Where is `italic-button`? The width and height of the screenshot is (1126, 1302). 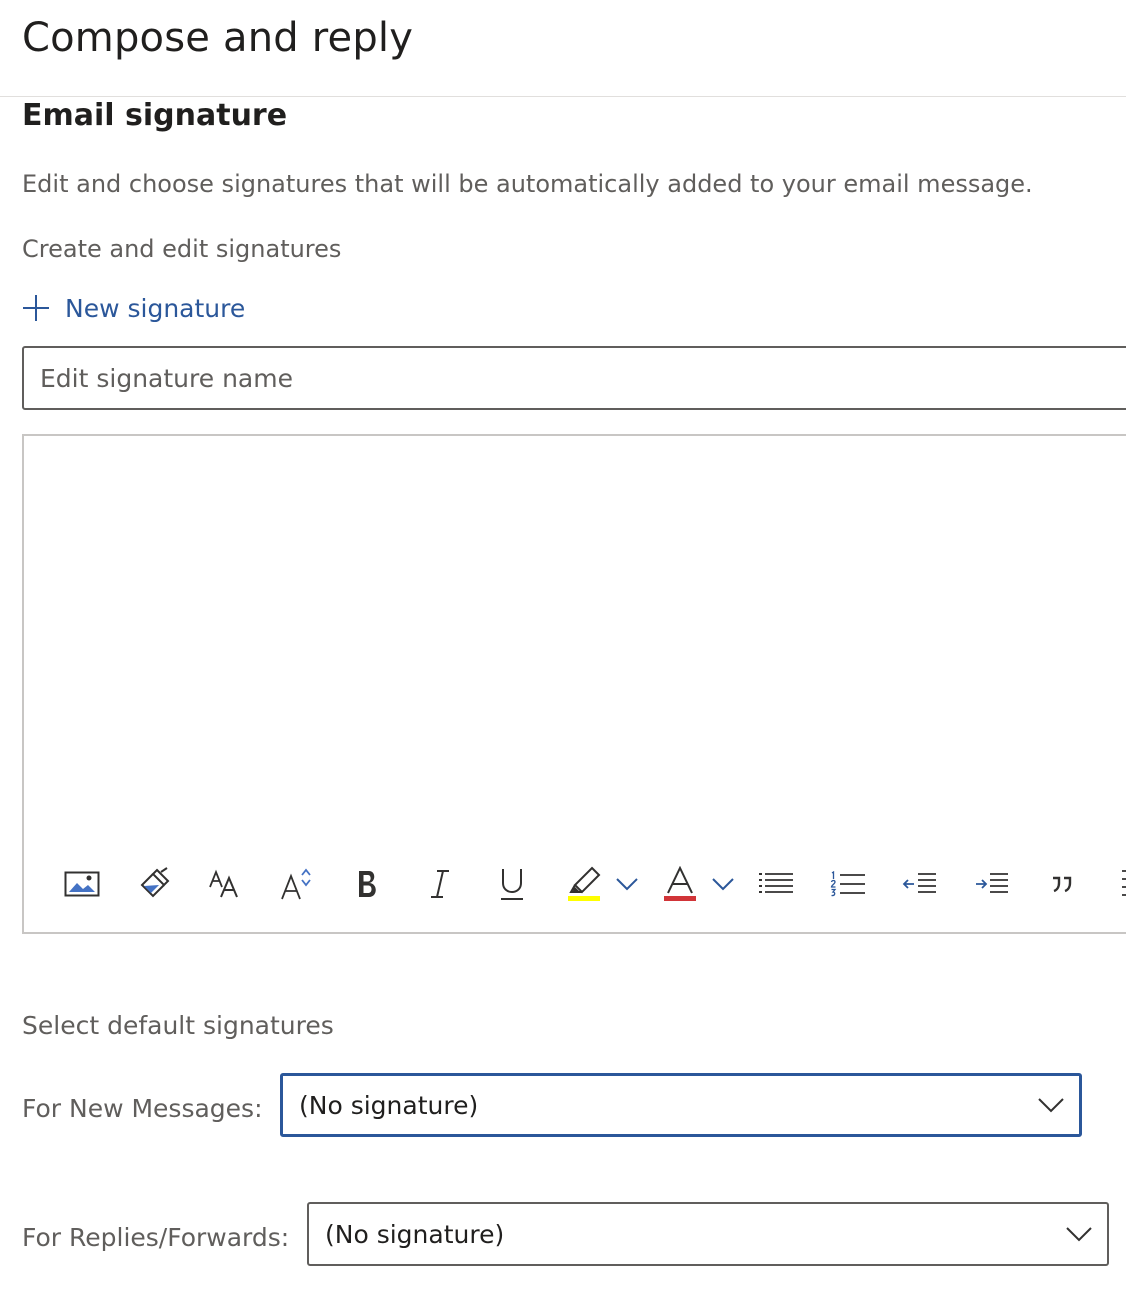 italic-button is located at coordinates (440, 884).